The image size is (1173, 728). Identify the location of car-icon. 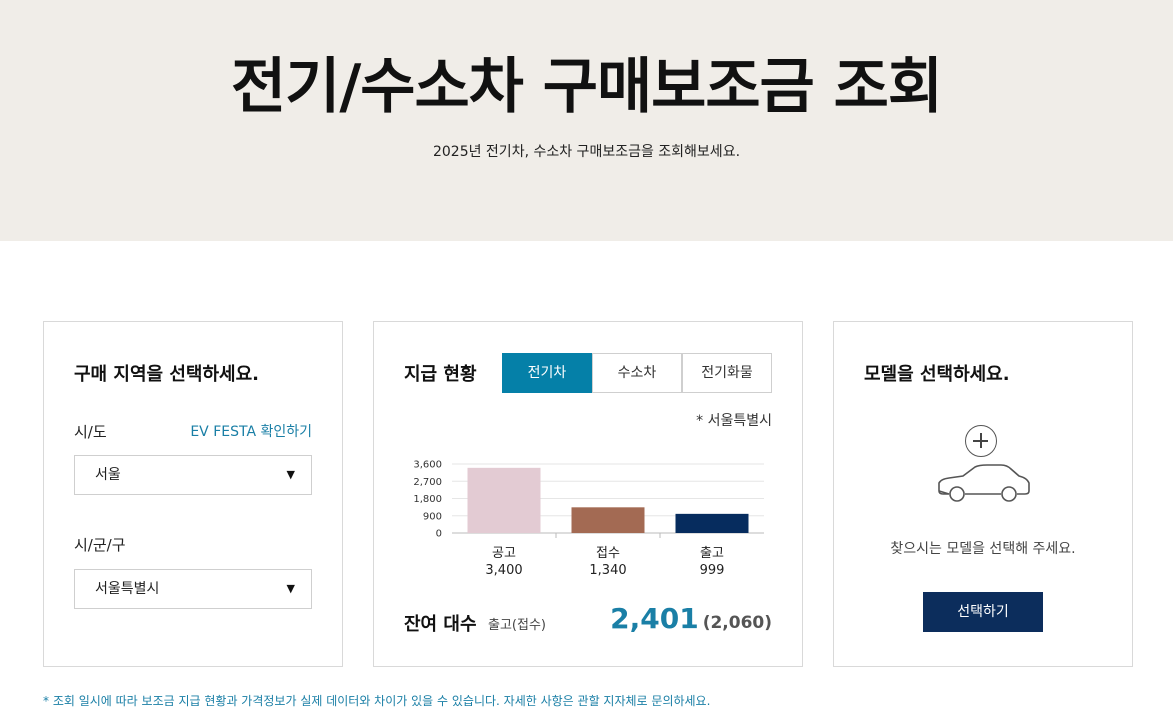
(983, 482).